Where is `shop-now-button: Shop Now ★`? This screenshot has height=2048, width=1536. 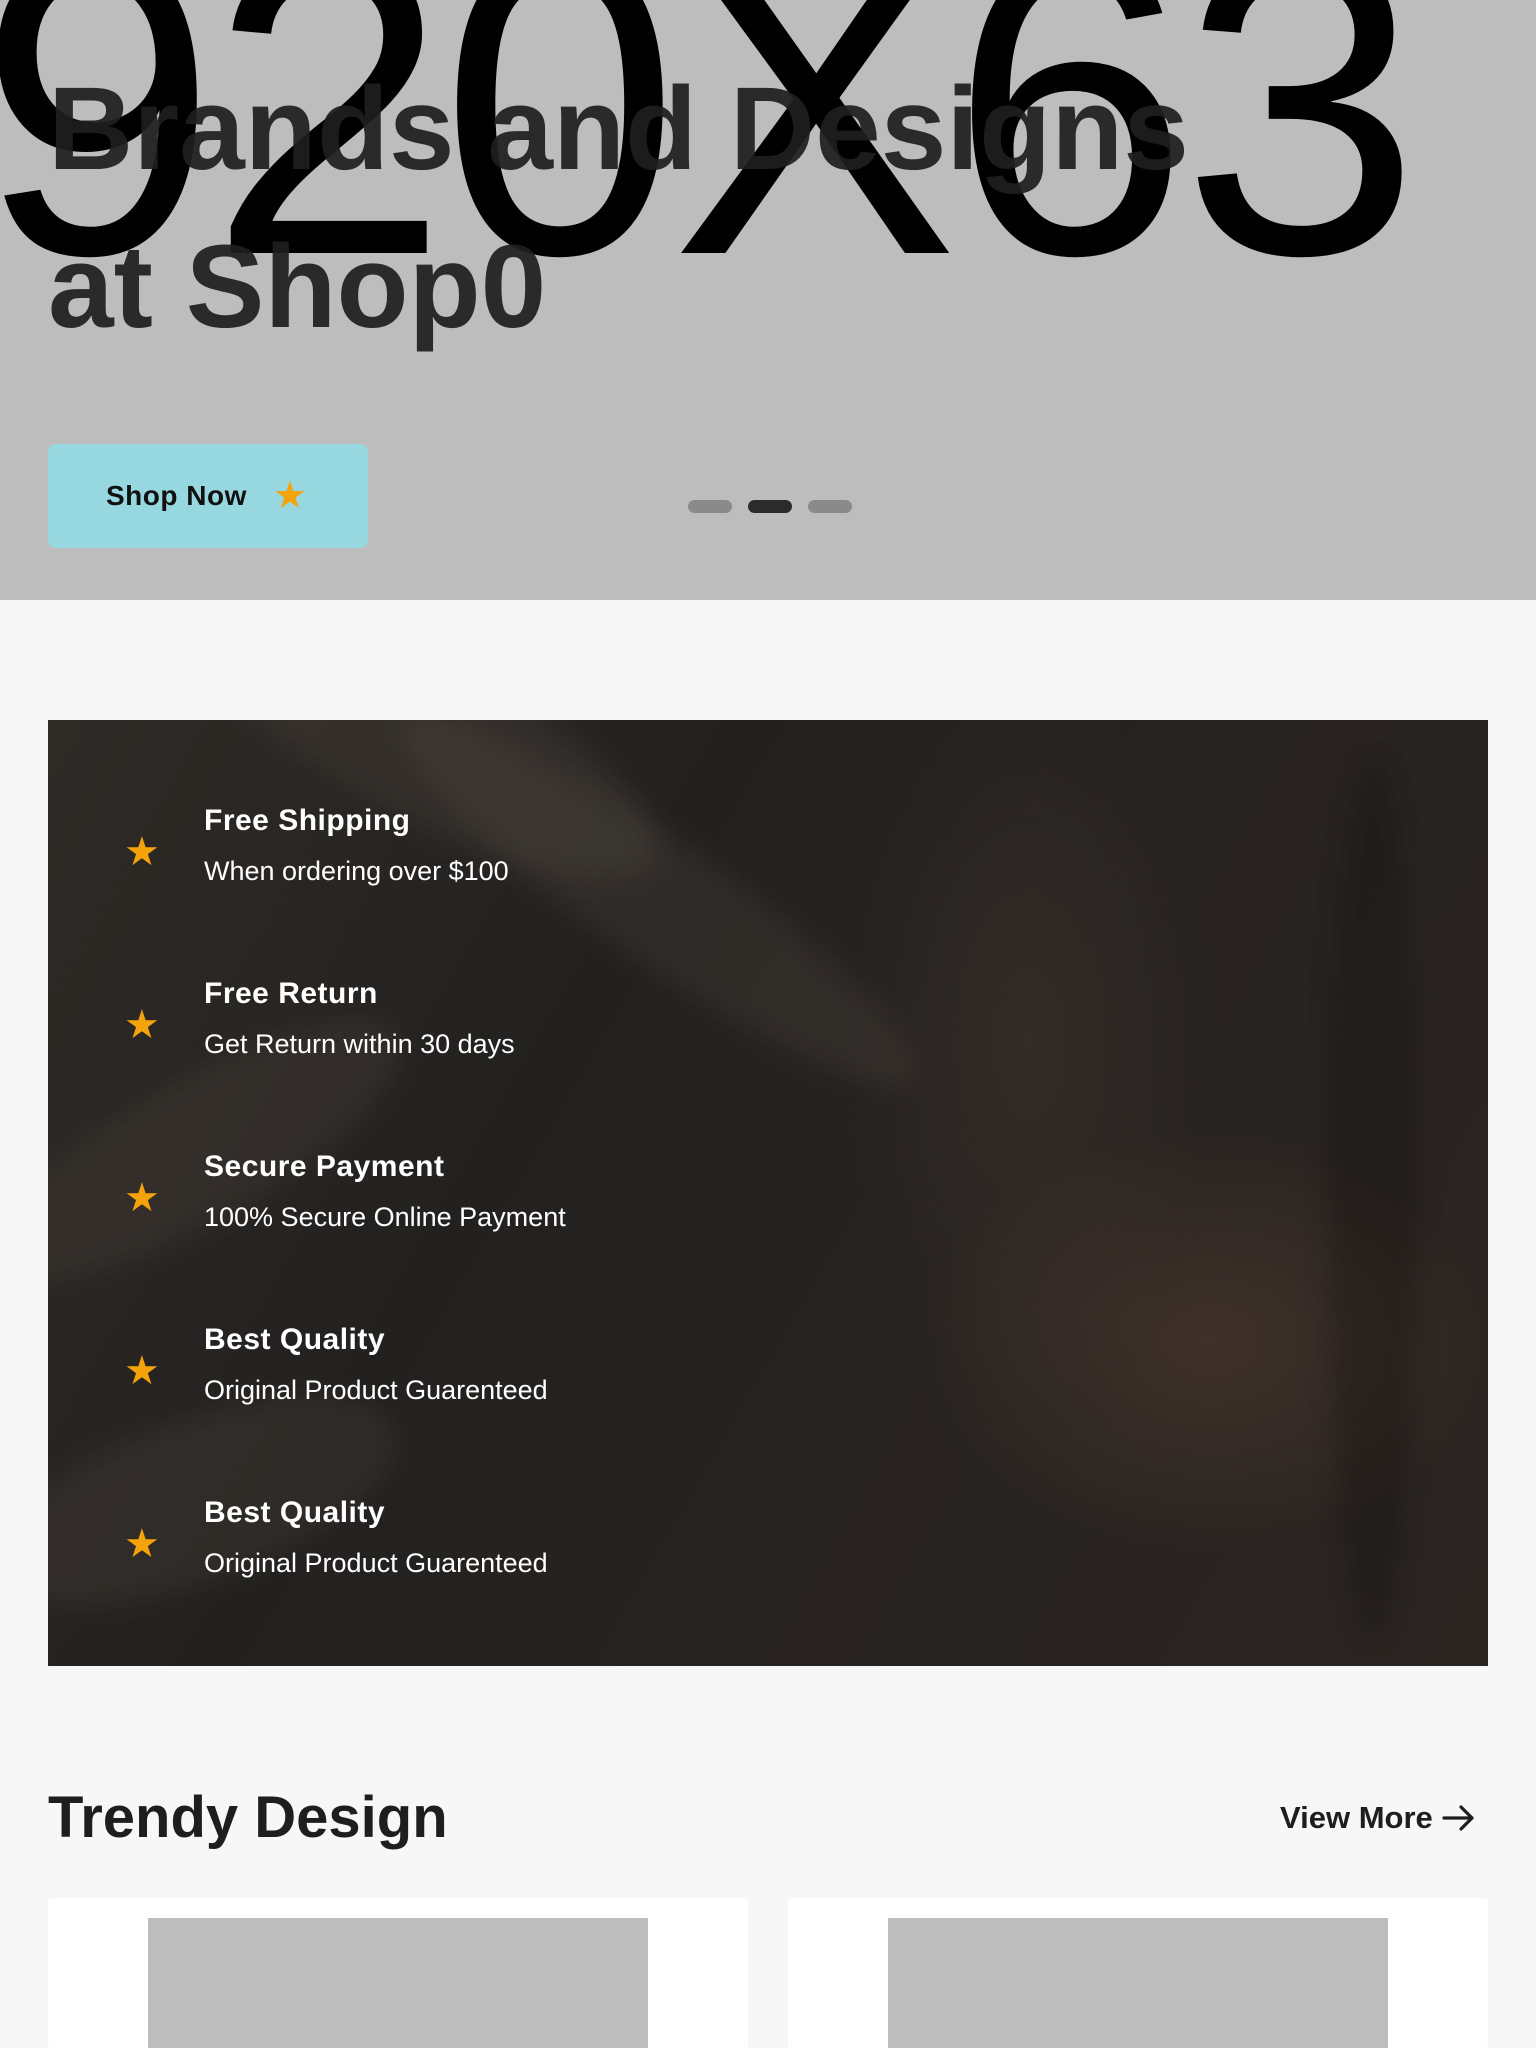
shop-now-button: Shop Now ★ is located at coordinates (208, 496).